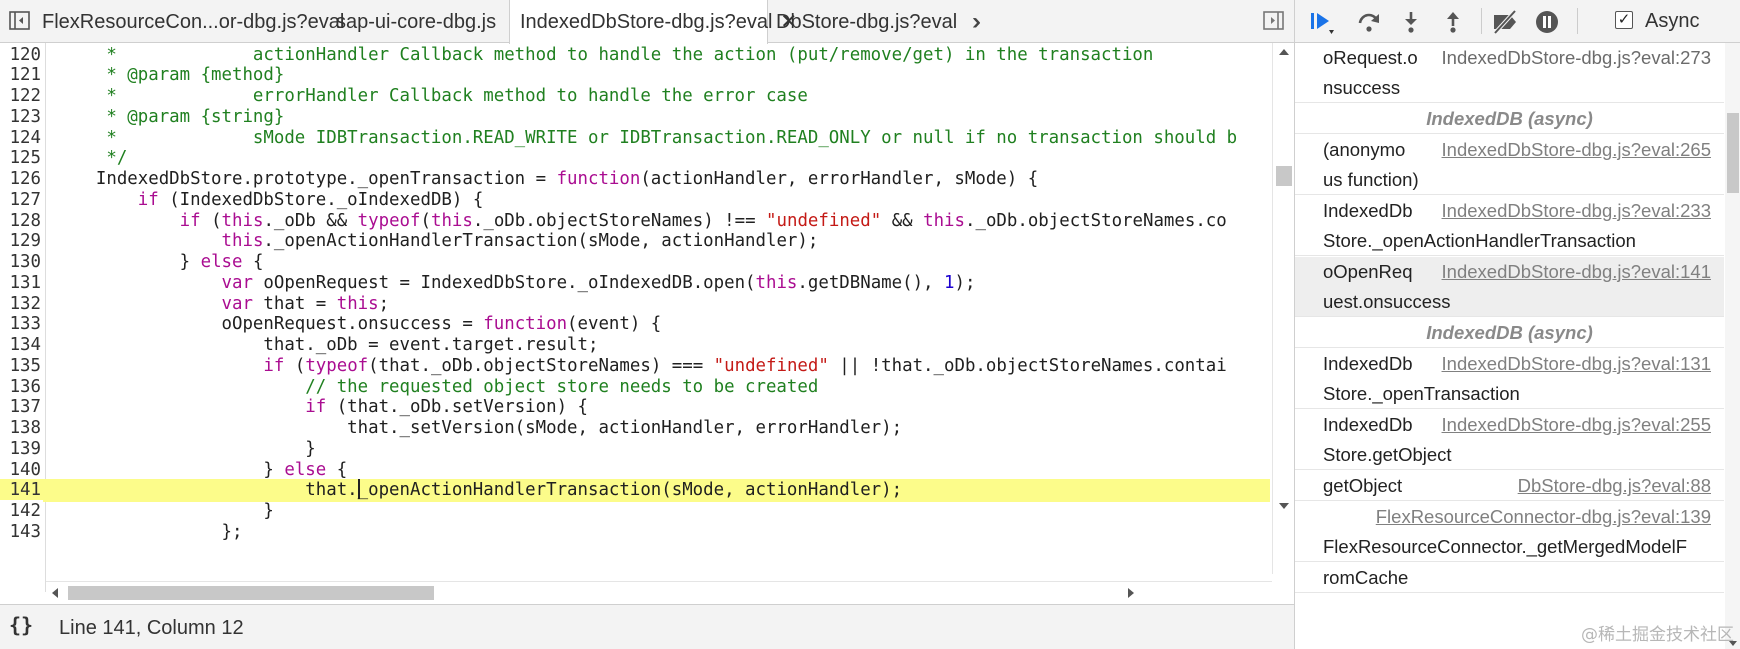 The height and width of the screenshot is (649, 1740). I want to click on line-number: 140, so click(21, 470).